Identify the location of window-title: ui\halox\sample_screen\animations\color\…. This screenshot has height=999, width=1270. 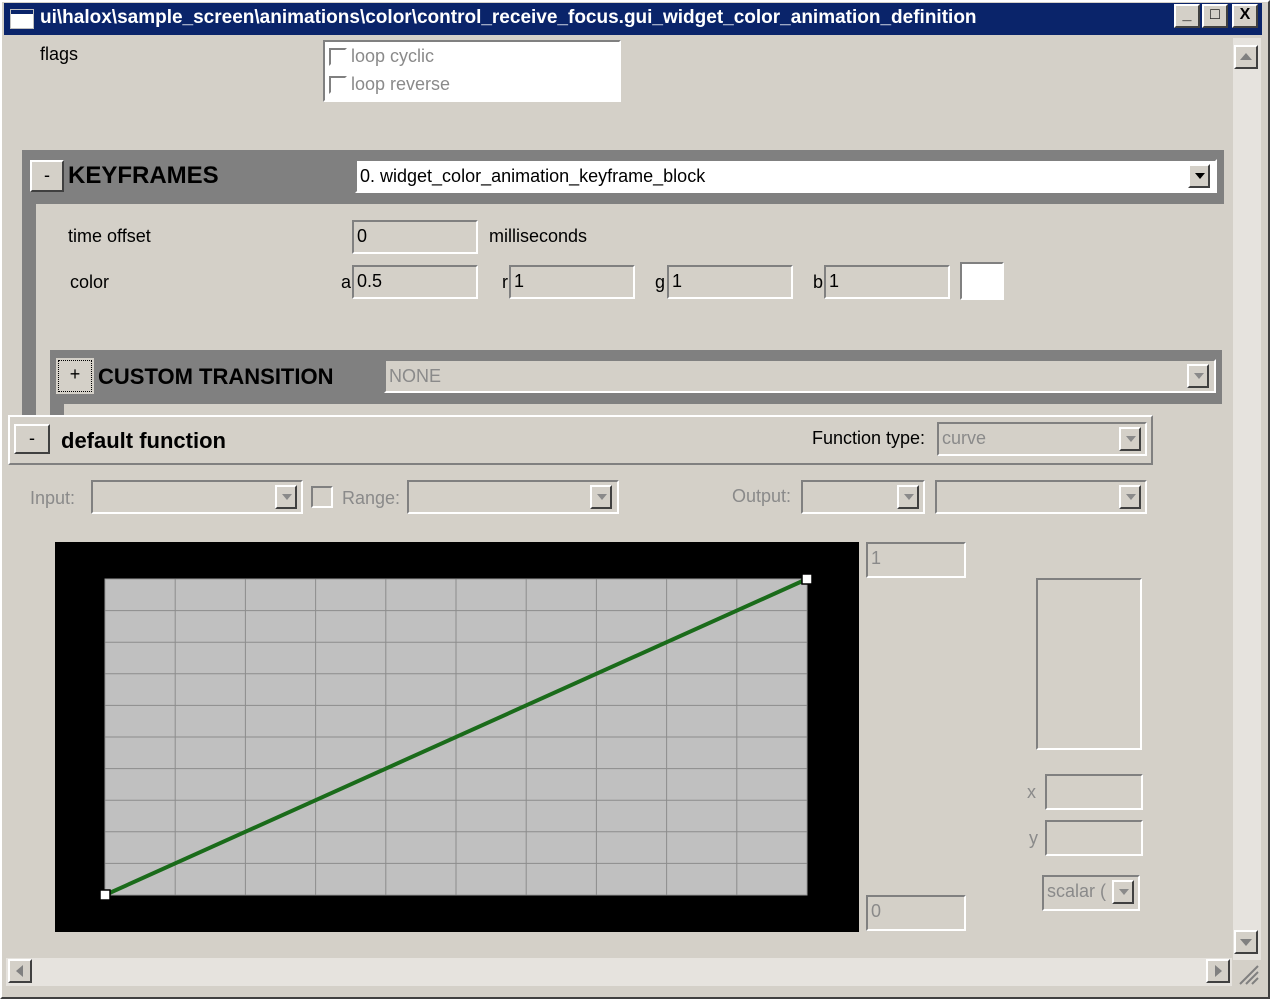
(508, 17).